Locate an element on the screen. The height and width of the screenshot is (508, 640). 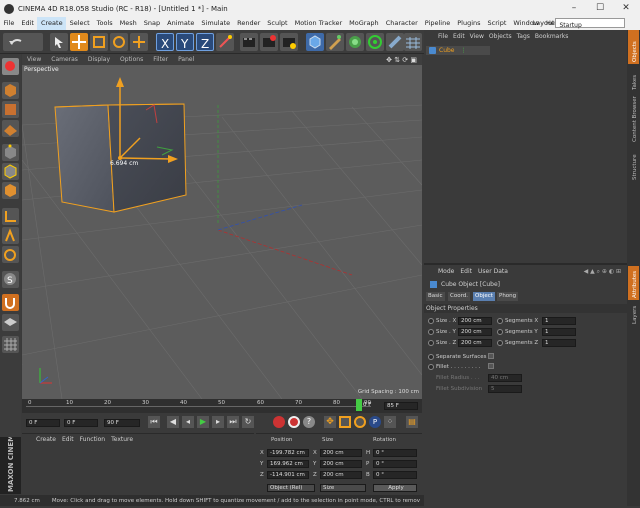
timeline-ruler: 0 10 20 30 40 50 60 70 80 90 0 F 85 F is located at coordinates (222, 406).